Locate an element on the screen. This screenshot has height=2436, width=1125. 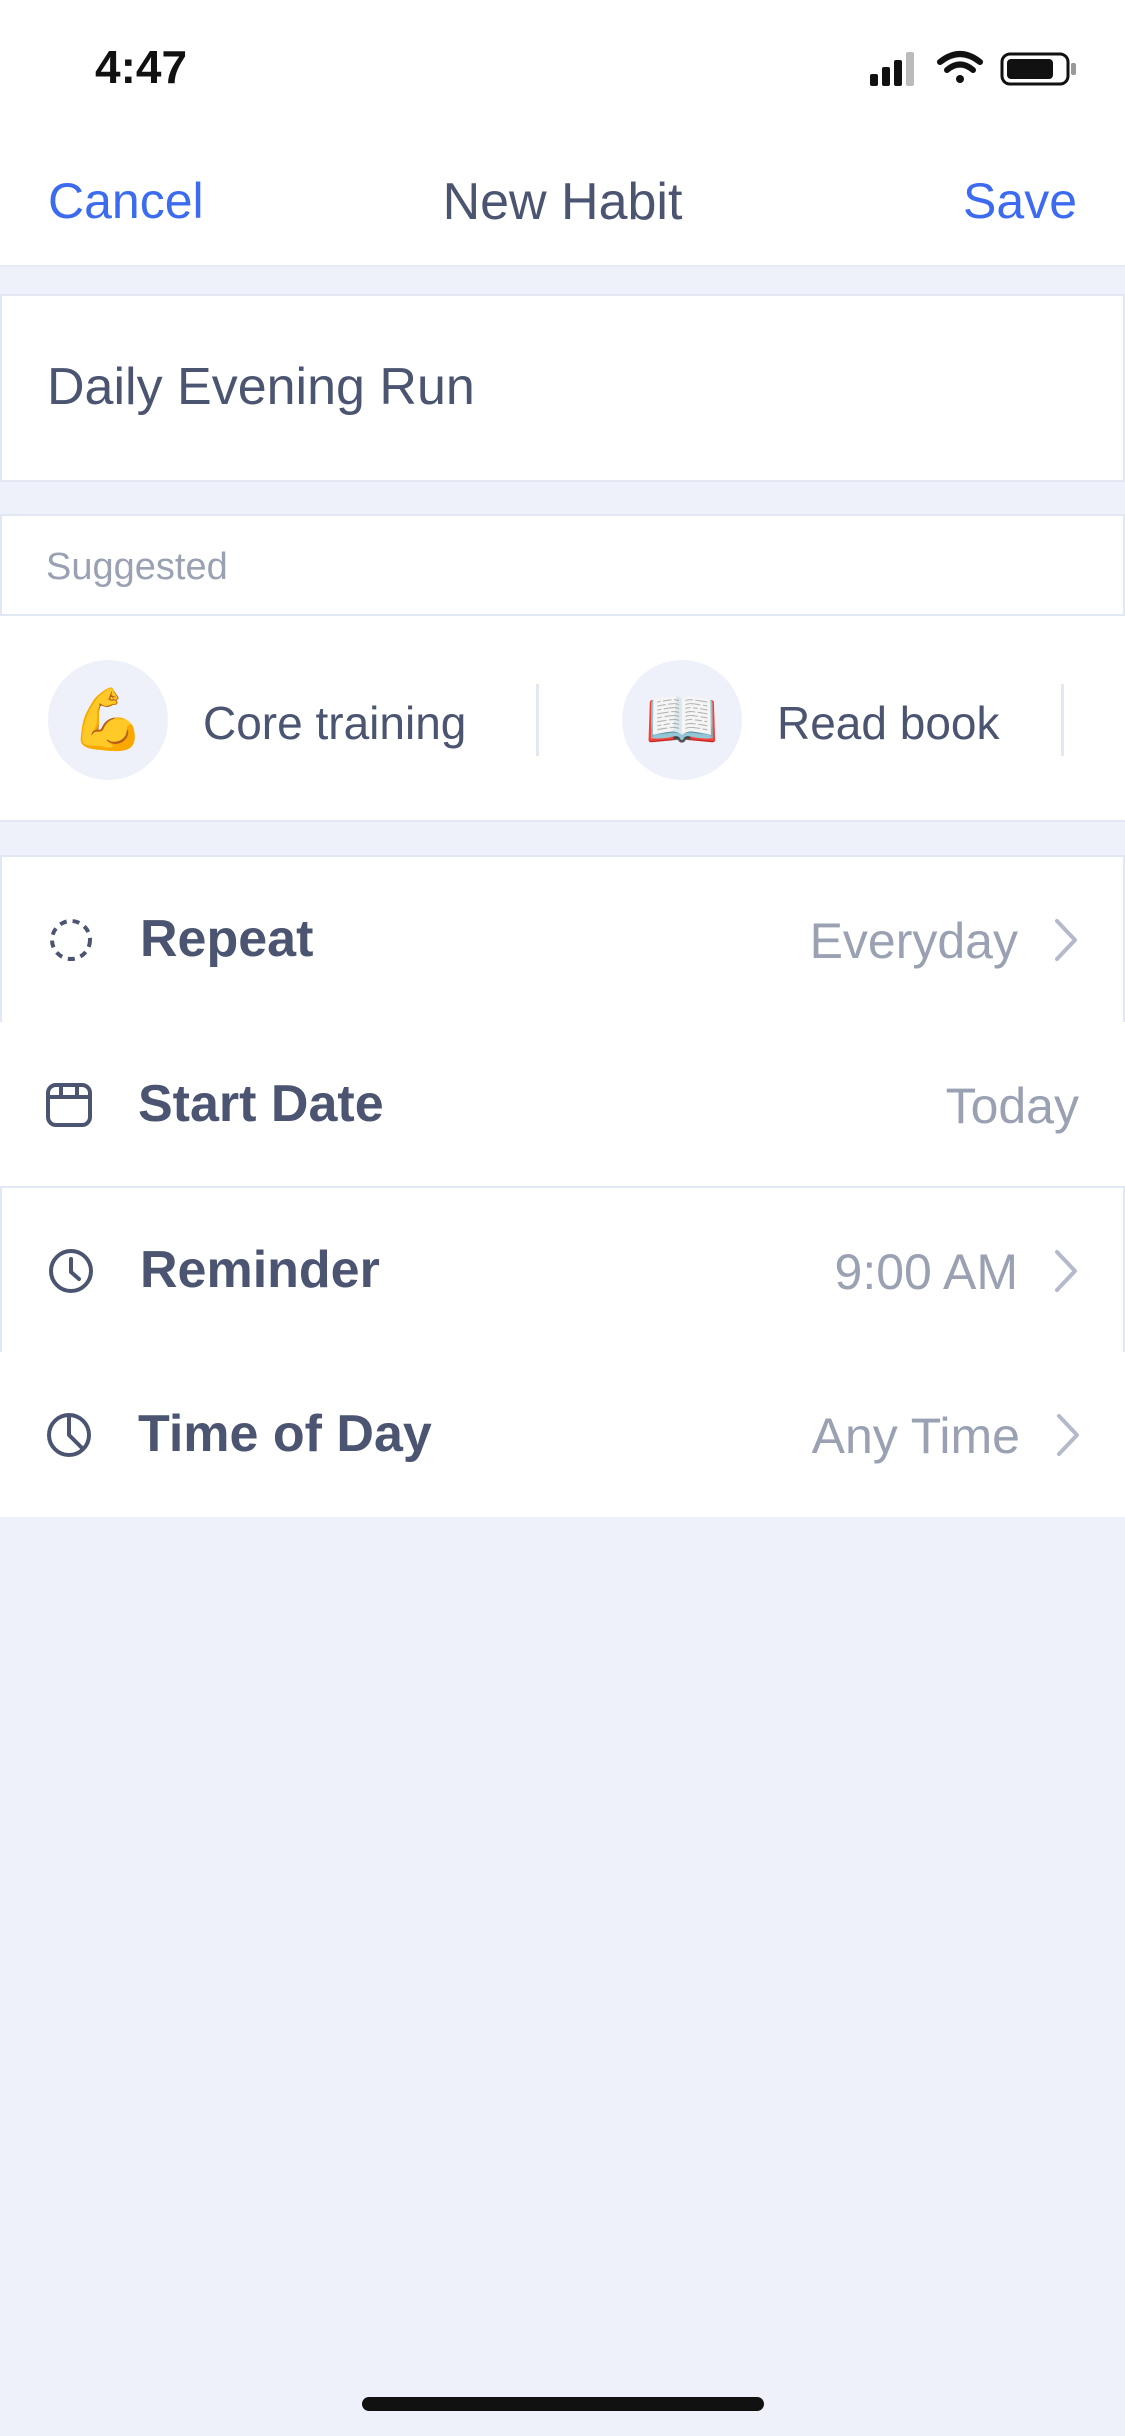
suggested-header: Suggested is located at coordinates (562, 565).